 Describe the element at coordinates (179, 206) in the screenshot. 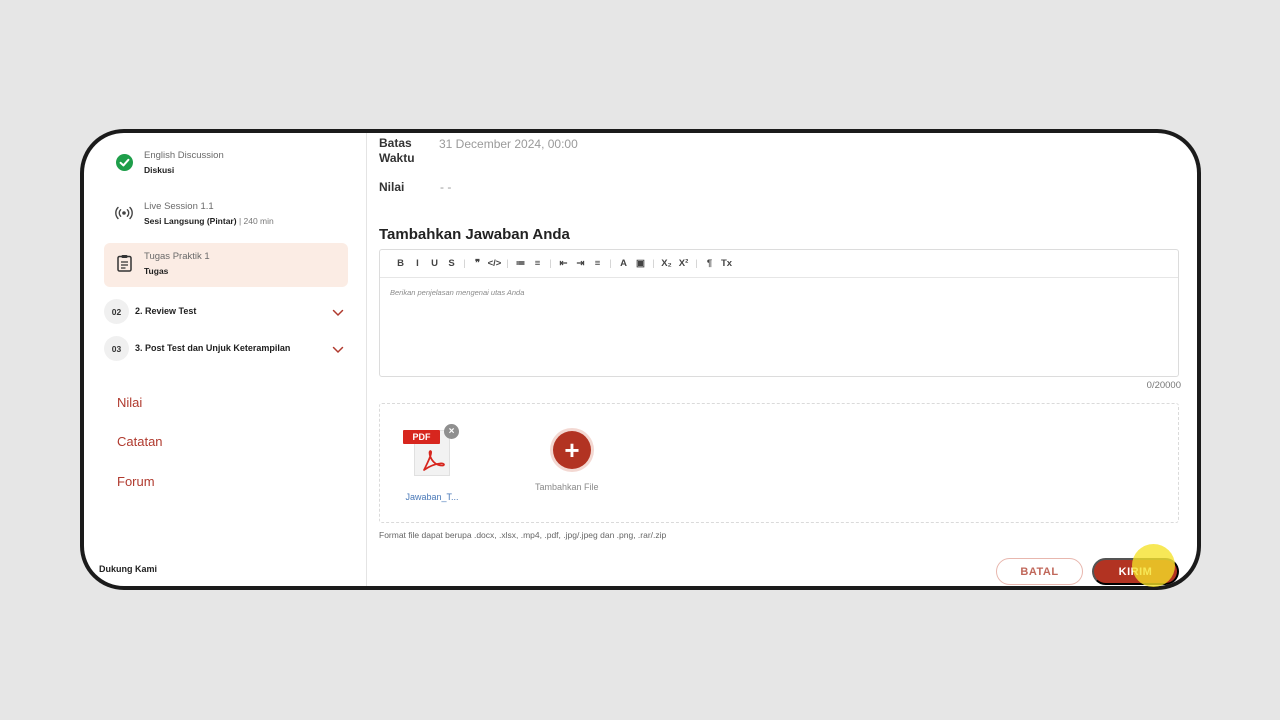

I see `lesson-title: Live Session 1.1` at that location.